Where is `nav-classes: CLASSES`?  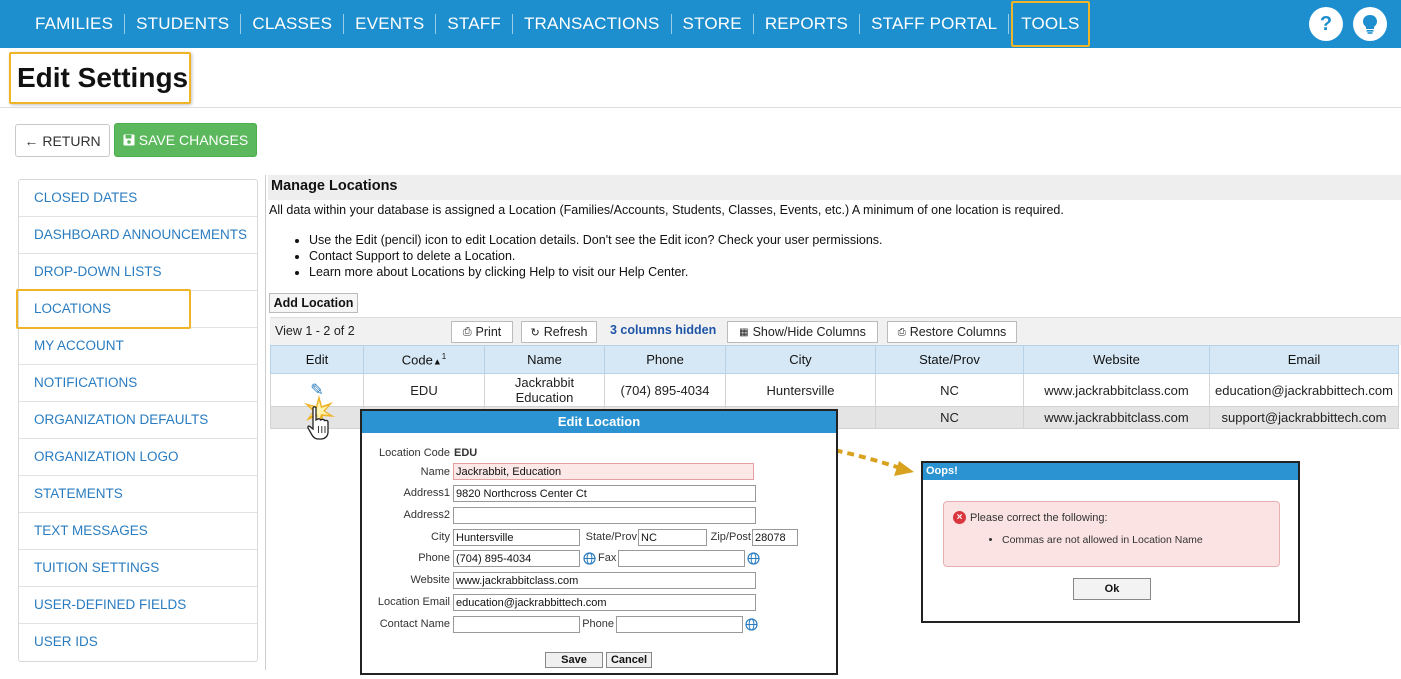
nav-classes: CLASSES is located at coordinates (293, 24).